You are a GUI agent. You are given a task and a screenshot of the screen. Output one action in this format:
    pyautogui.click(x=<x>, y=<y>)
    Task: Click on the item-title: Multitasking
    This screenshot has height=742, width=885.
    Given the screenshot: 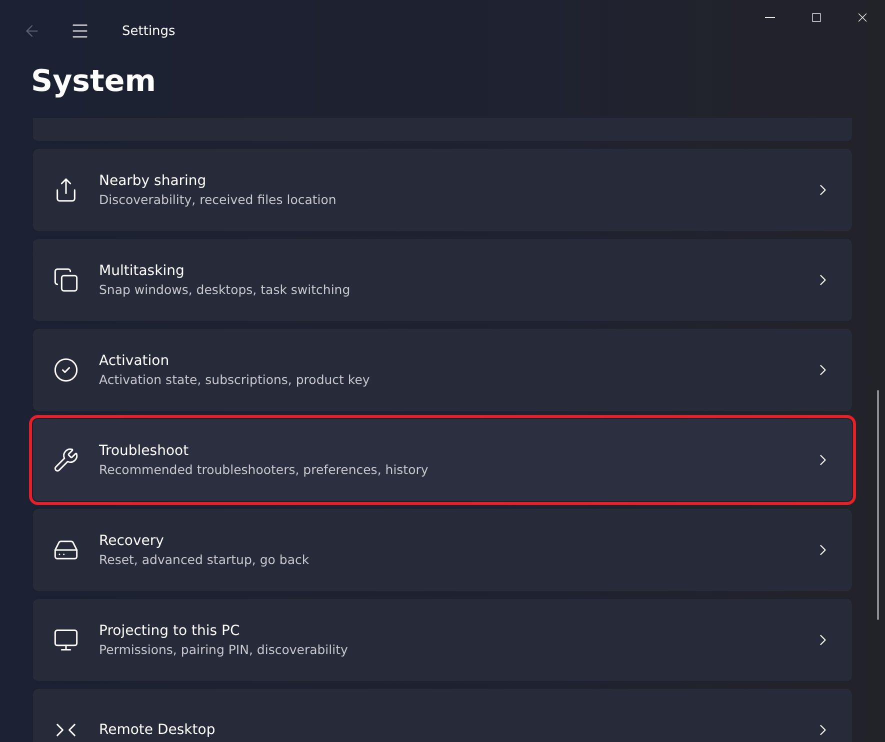 What is the action you would take?
    pyautogui.click(x=142, y=271)
    